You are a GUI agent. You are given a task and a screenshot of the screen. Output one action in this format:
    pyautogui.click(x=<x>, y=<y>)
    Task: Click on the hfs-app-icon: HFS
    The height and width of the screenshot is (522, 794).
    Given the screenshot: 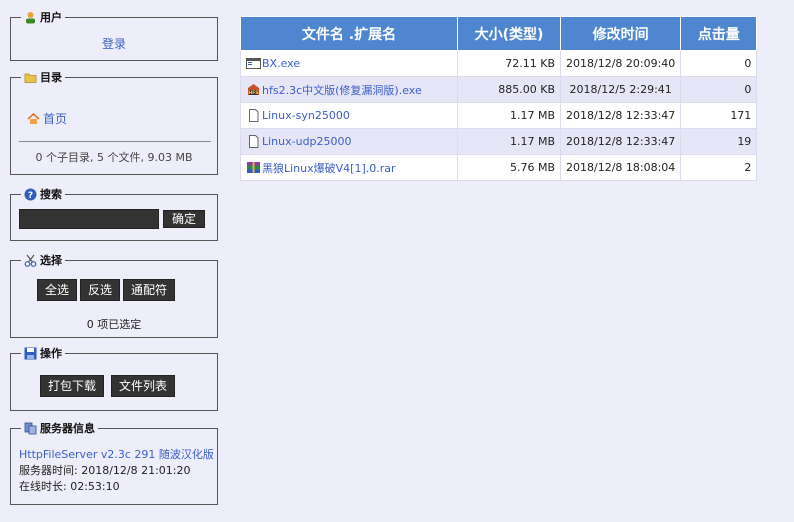 What is the action you would take?
    pyautogui.click(x=252, y=89)
    